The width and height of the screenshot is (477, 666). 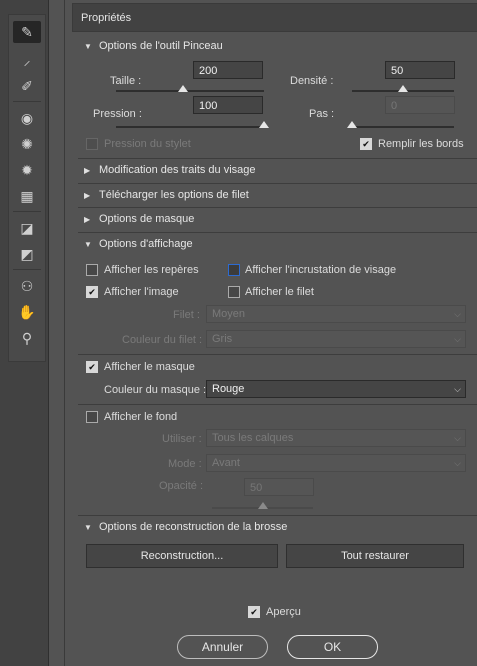 What do you see at coordinates (27, 312) in the screenshot?
I see `hand-icon: ✋` at bounding box center [27, 312].